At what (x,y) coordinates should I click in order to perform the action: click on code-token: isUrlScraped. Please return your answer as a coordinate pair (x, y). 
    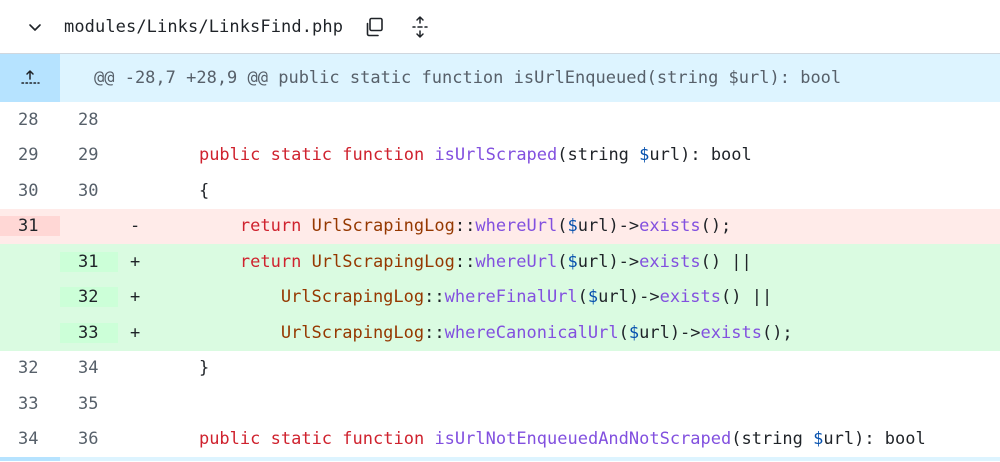
    Looking at the image, I should click on (496, 155).